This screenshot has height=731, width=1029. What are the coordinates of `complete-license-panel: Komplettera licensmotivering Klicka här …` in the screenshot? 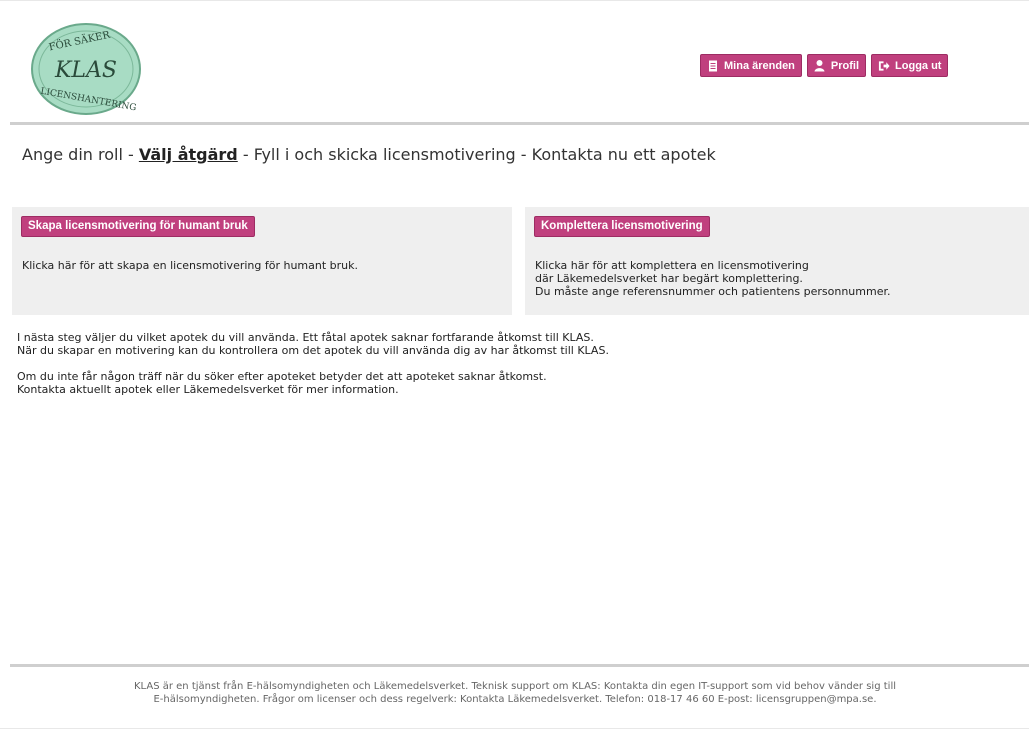 It's located at (777, 261).